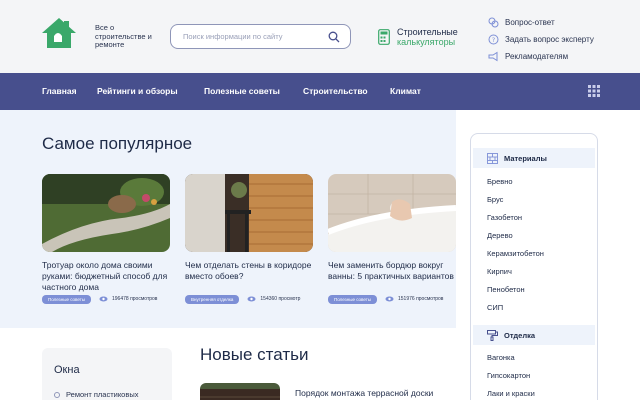 This screenshot has height=400, width=640. What do you see at coordinates (253, 36) in the screenshot?
I see `search-input` at bounding box center [253, 36].